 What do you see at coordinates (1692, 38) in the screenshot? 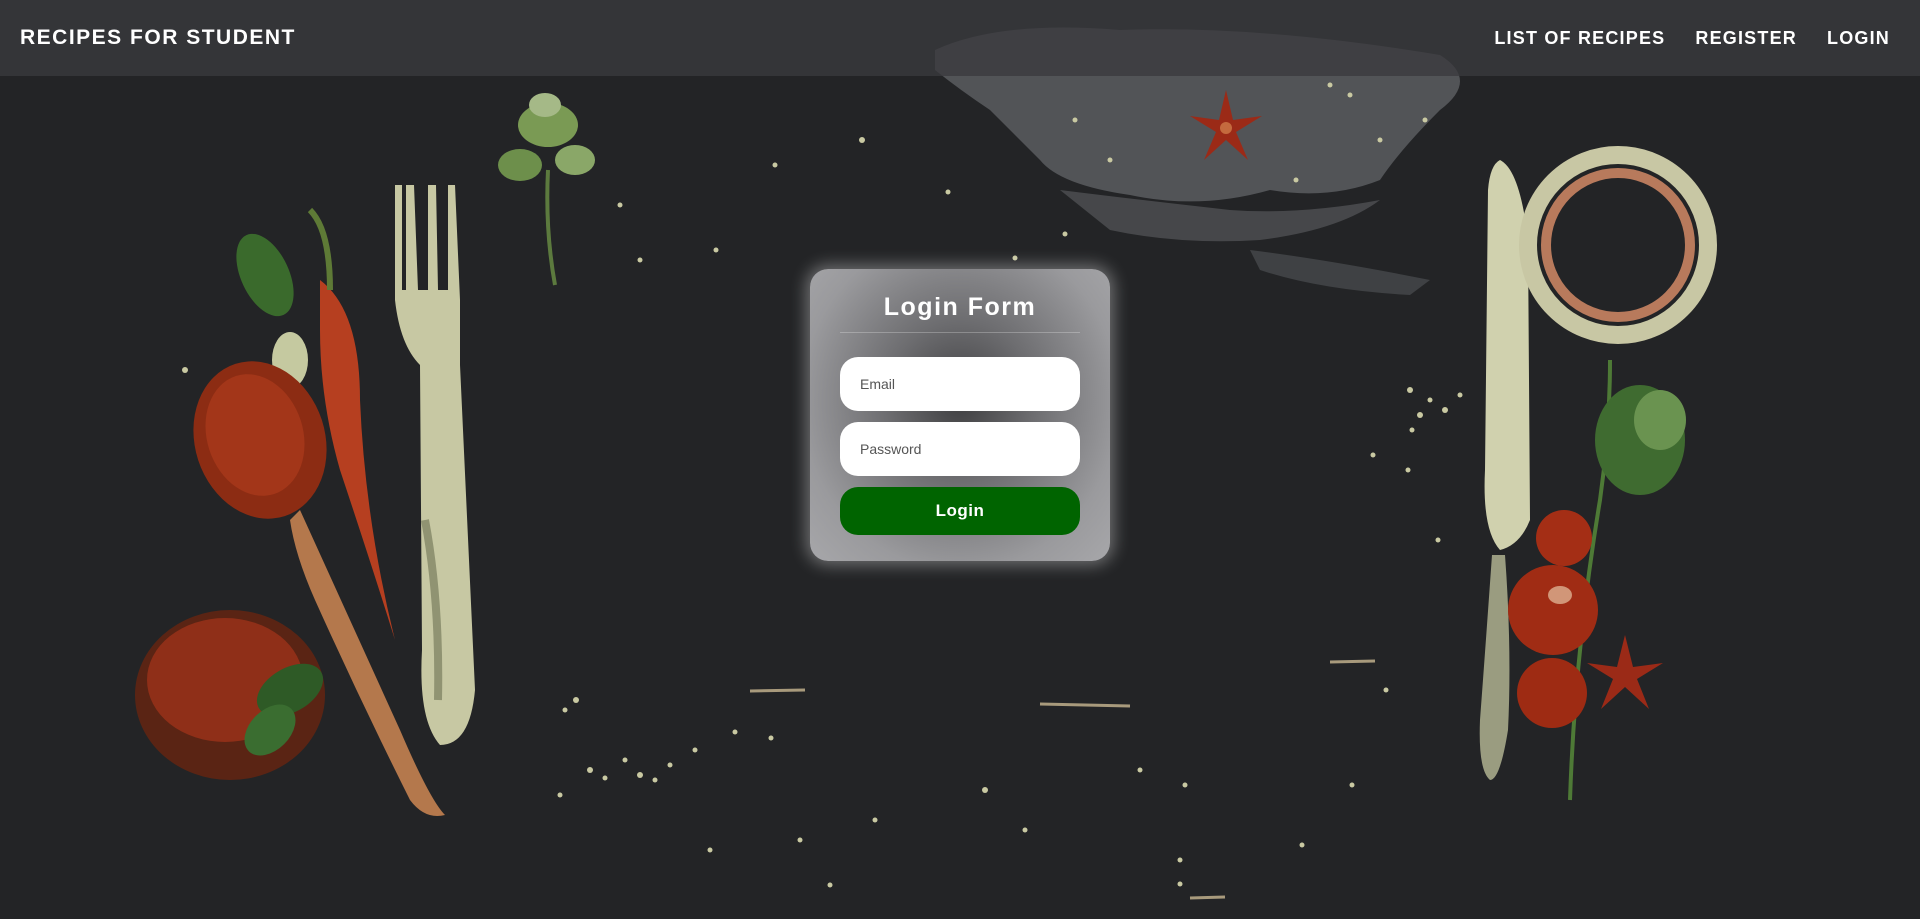
I see `nav-links: LIST OF RECIPES REGISTER LOGIN` at bounding box center [1692, 38].